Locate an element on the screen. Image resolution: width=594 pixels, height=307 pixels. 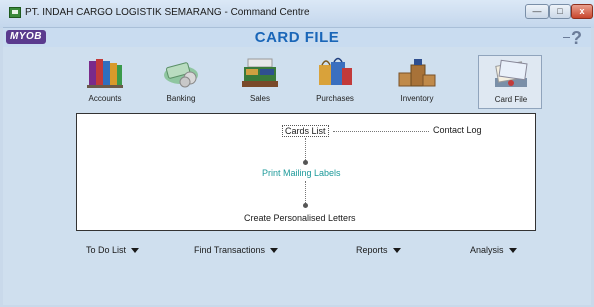
module-sales-button: Sales is located at coordinates (260, 82).